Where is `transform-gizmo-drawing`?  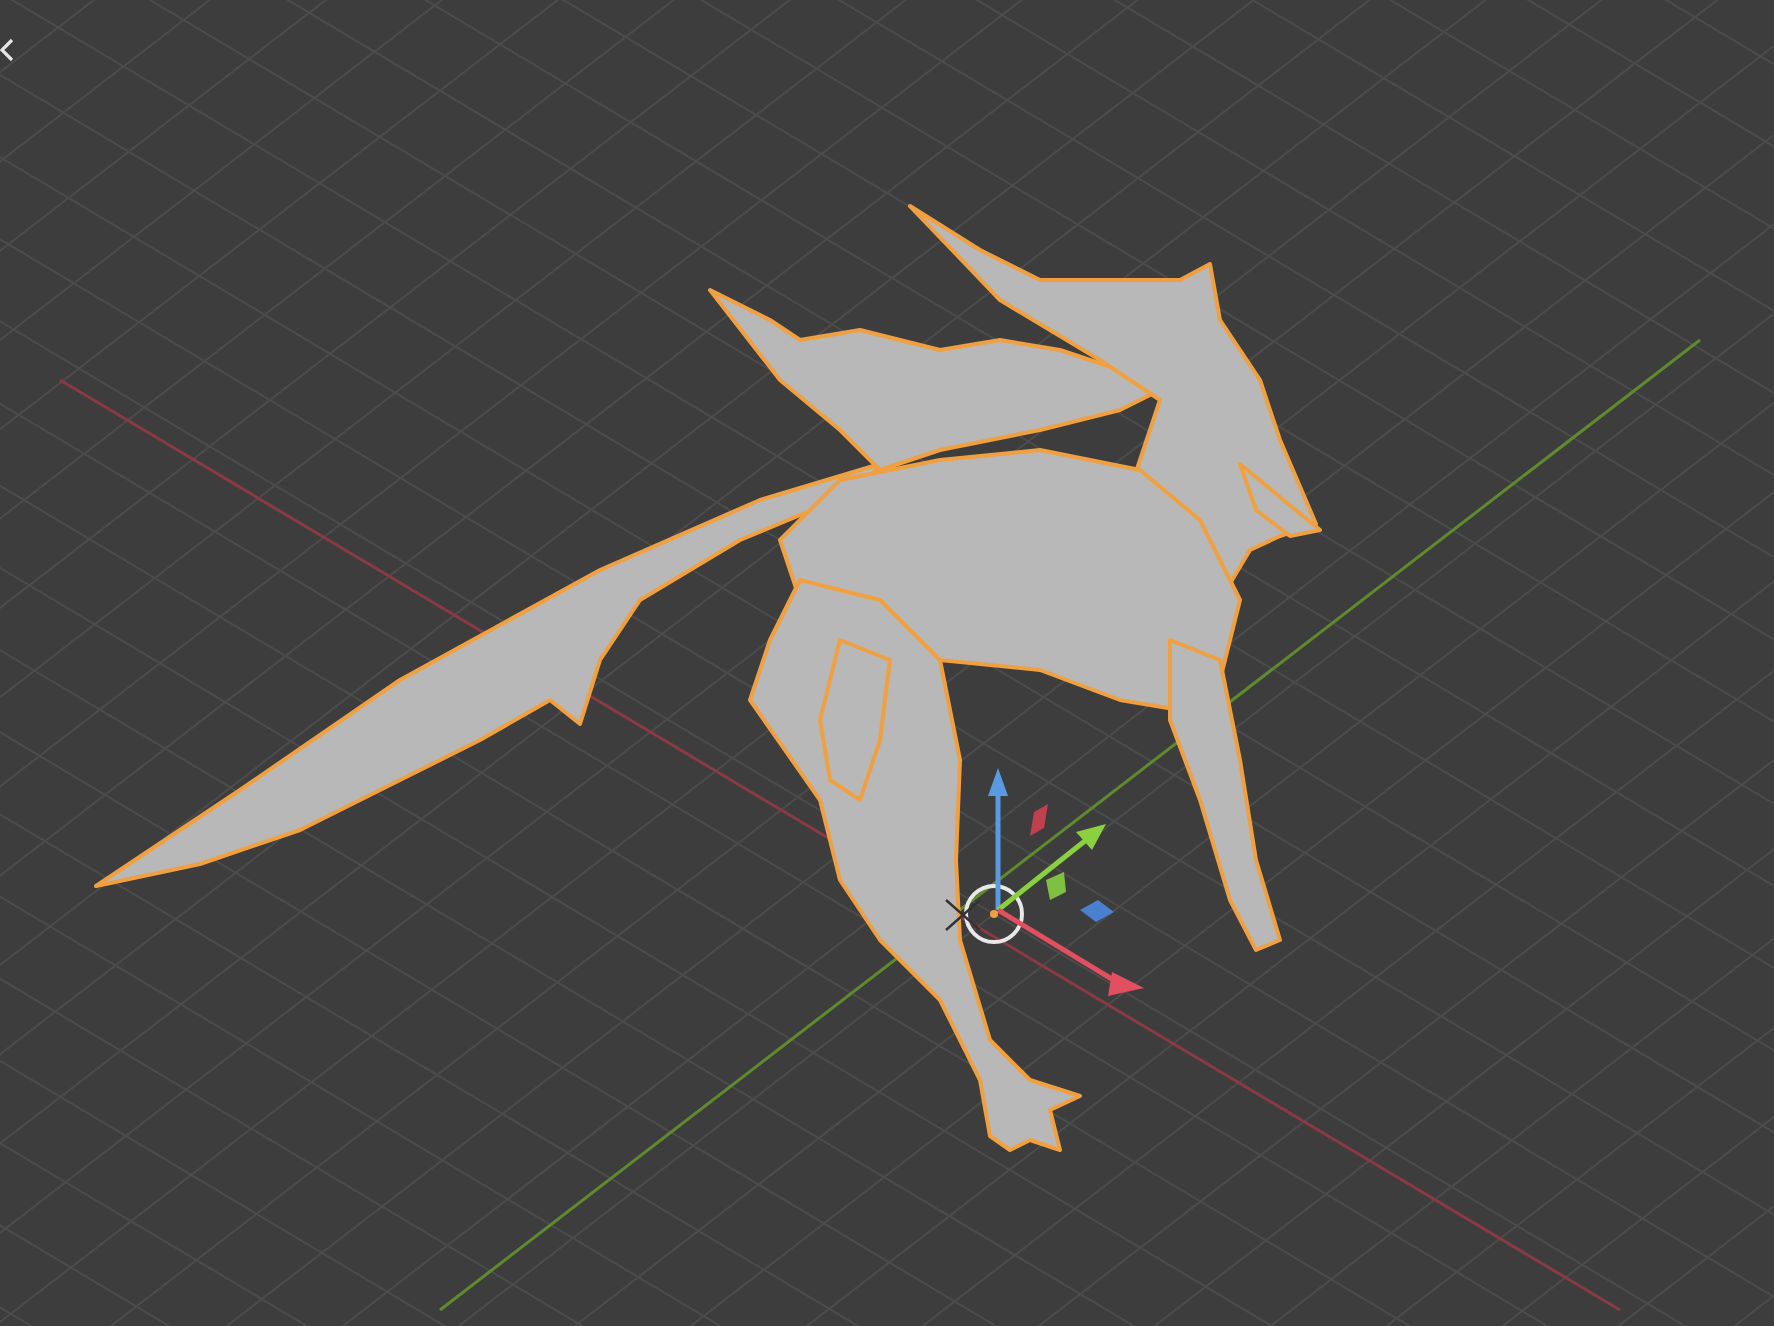
transform-gizmo-drawing is located at coordinates (1066, 882).